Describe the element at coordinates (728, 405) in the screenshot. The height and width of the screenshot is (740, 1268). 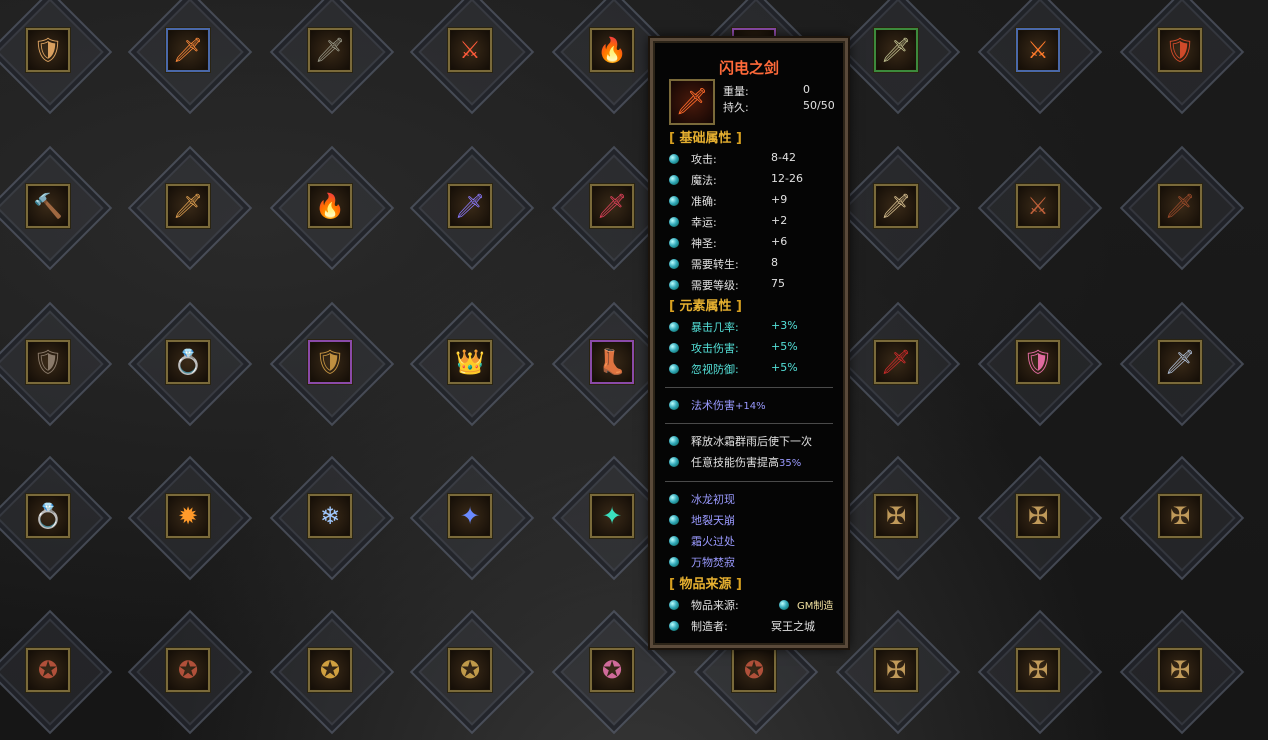
I see `spell-damage: 法术伤害+14%` at that location.